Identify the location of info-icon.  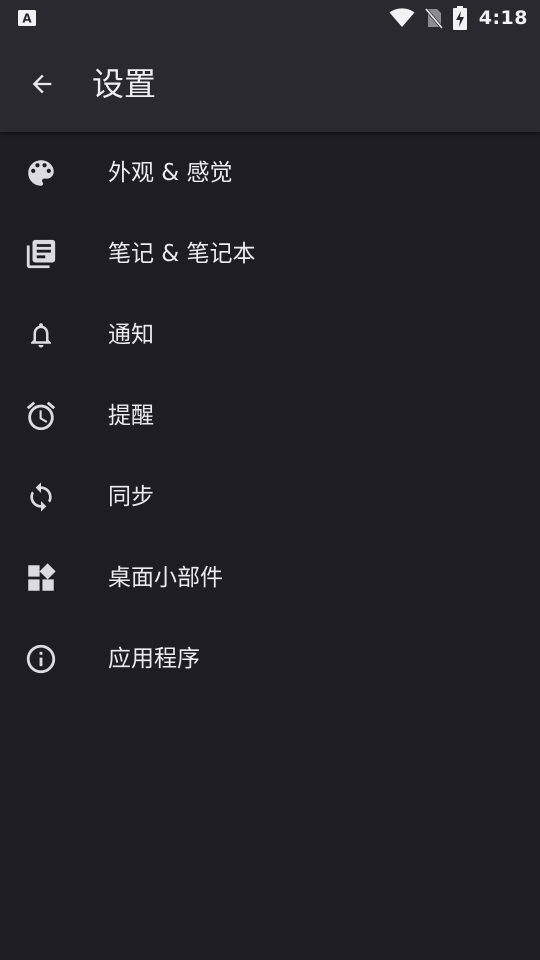
(41, 659).